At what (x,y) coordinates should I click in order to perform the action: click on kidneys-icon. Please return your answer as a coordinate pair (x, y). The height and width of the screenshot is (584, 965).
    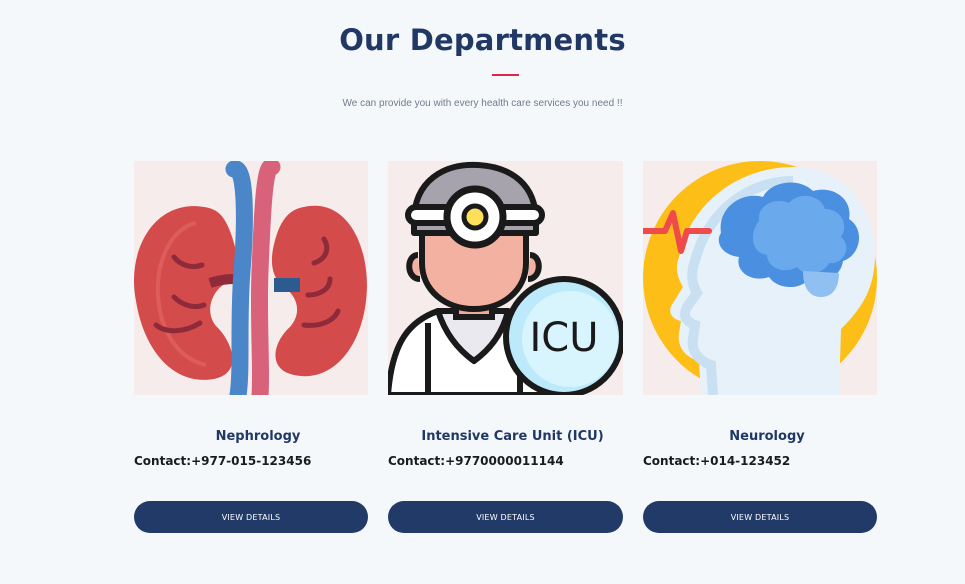
    Looking at the image, I should click on (251, 278).